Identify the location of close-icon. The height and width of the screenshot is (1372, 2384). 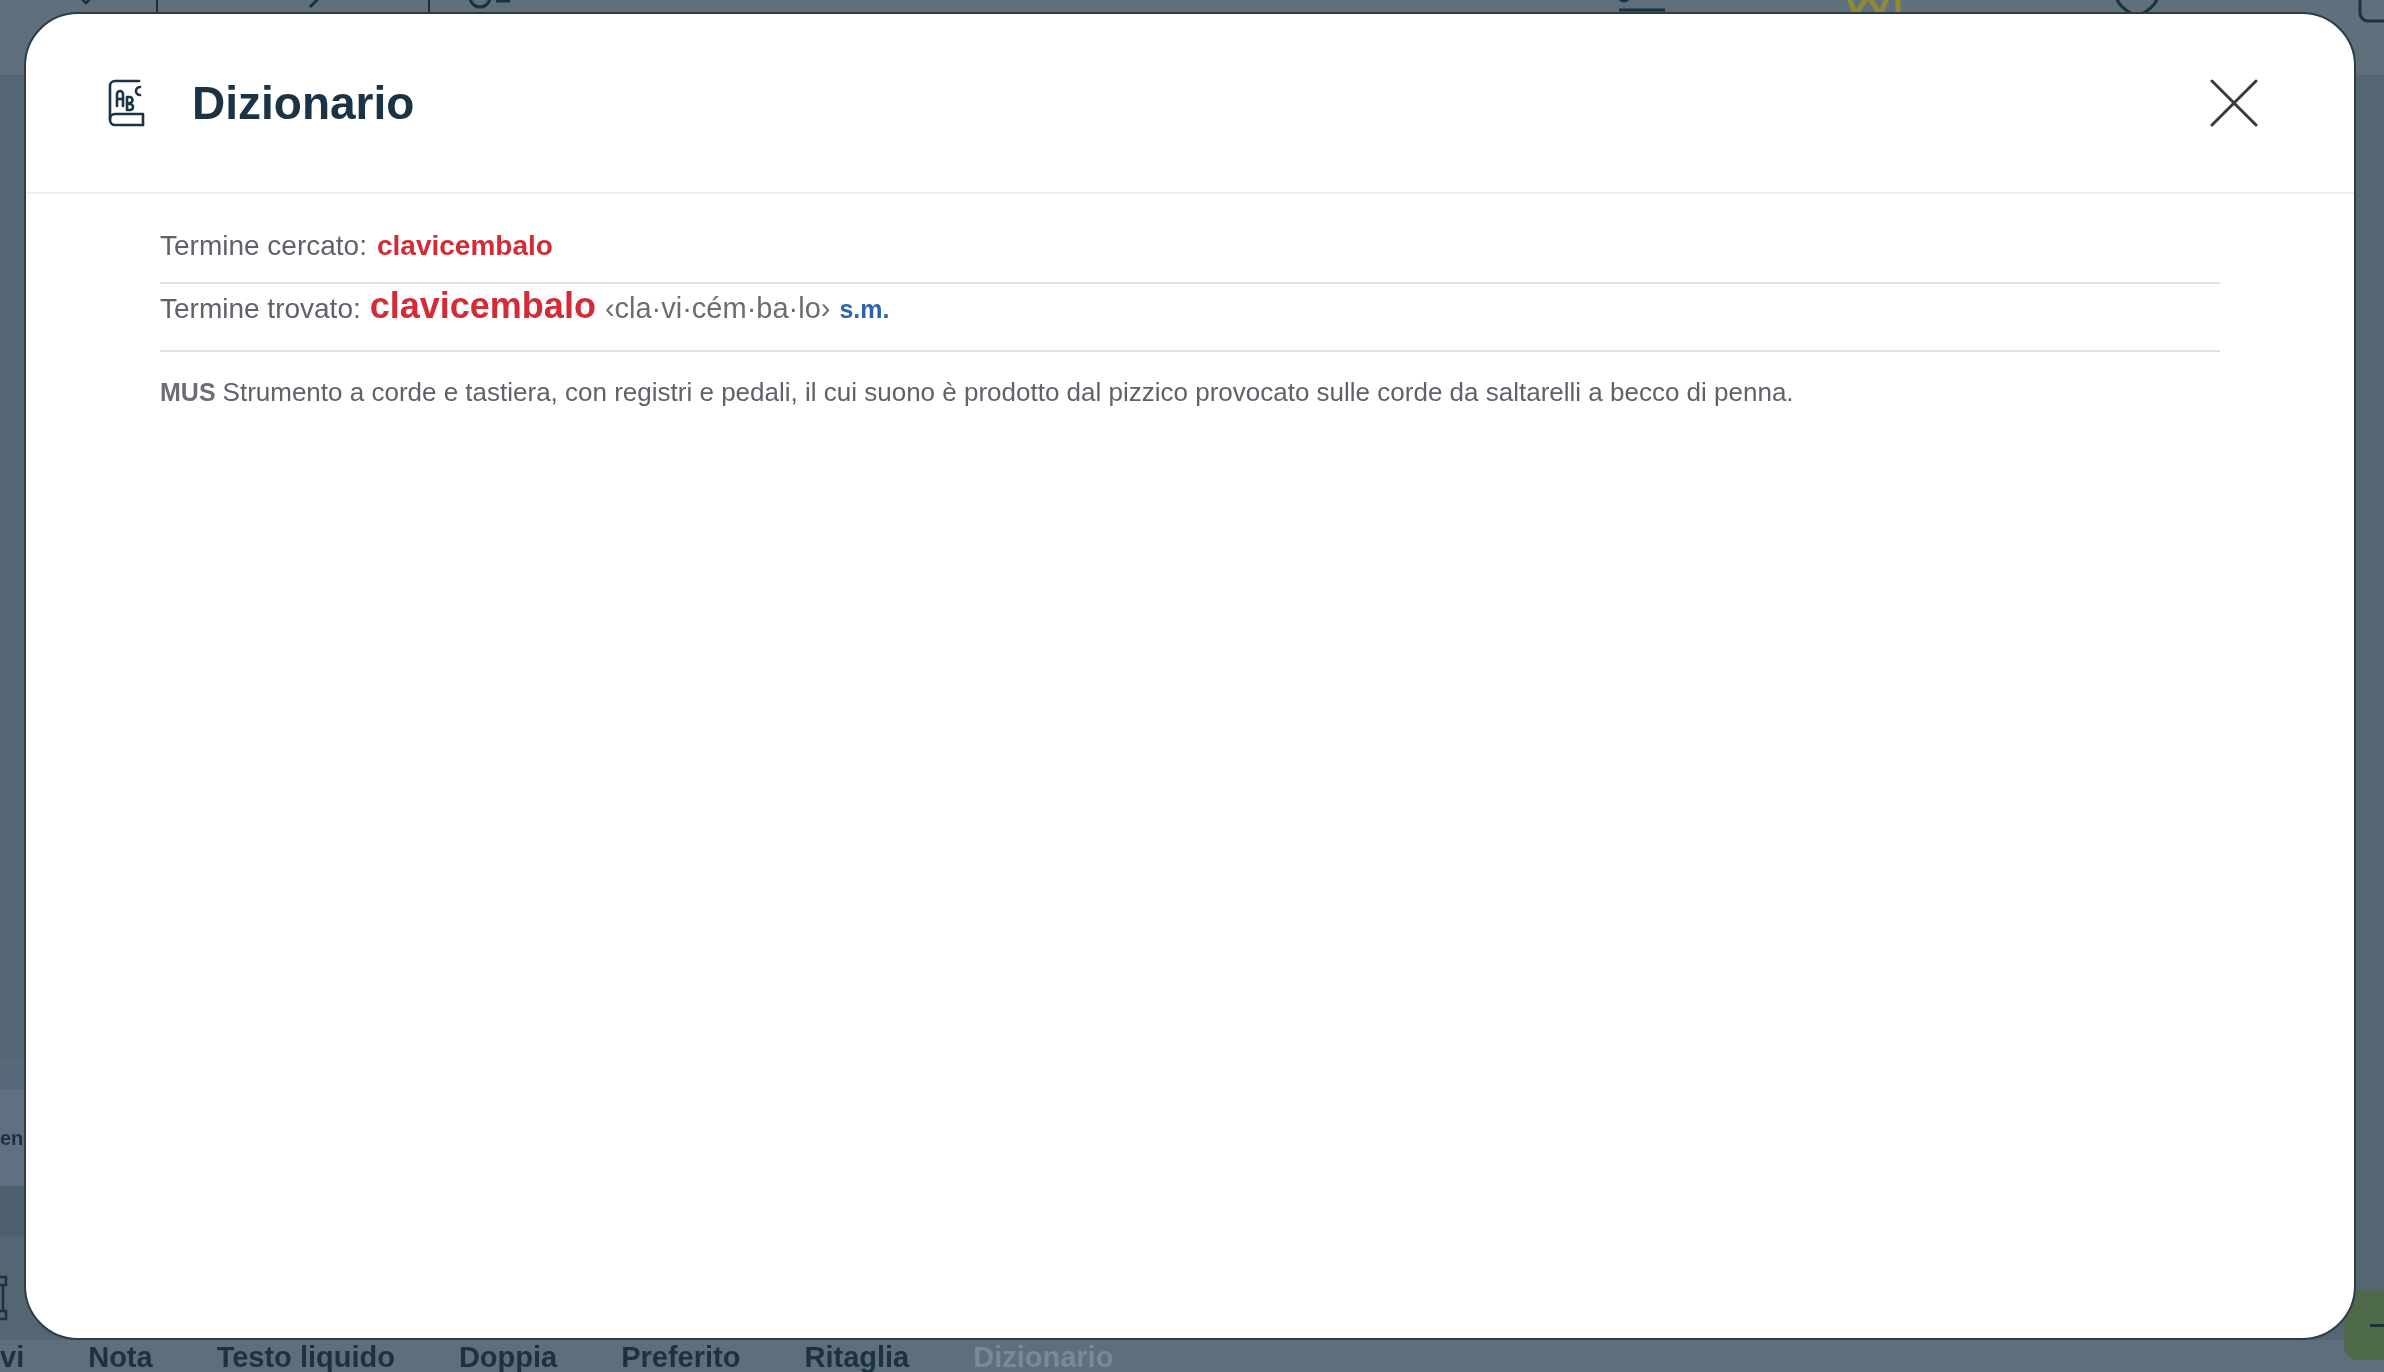
(2234, 103).